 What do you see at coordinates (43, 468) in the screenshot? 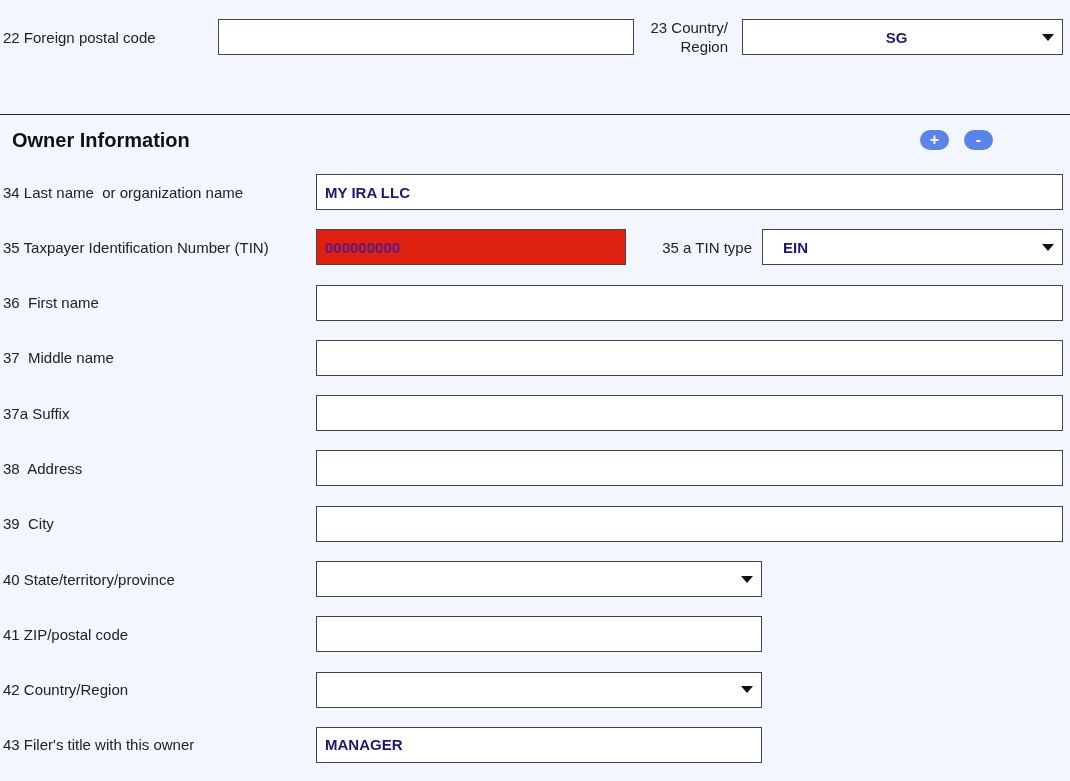
I see `field-label: 38 Address` at bounding box center [43, 468].